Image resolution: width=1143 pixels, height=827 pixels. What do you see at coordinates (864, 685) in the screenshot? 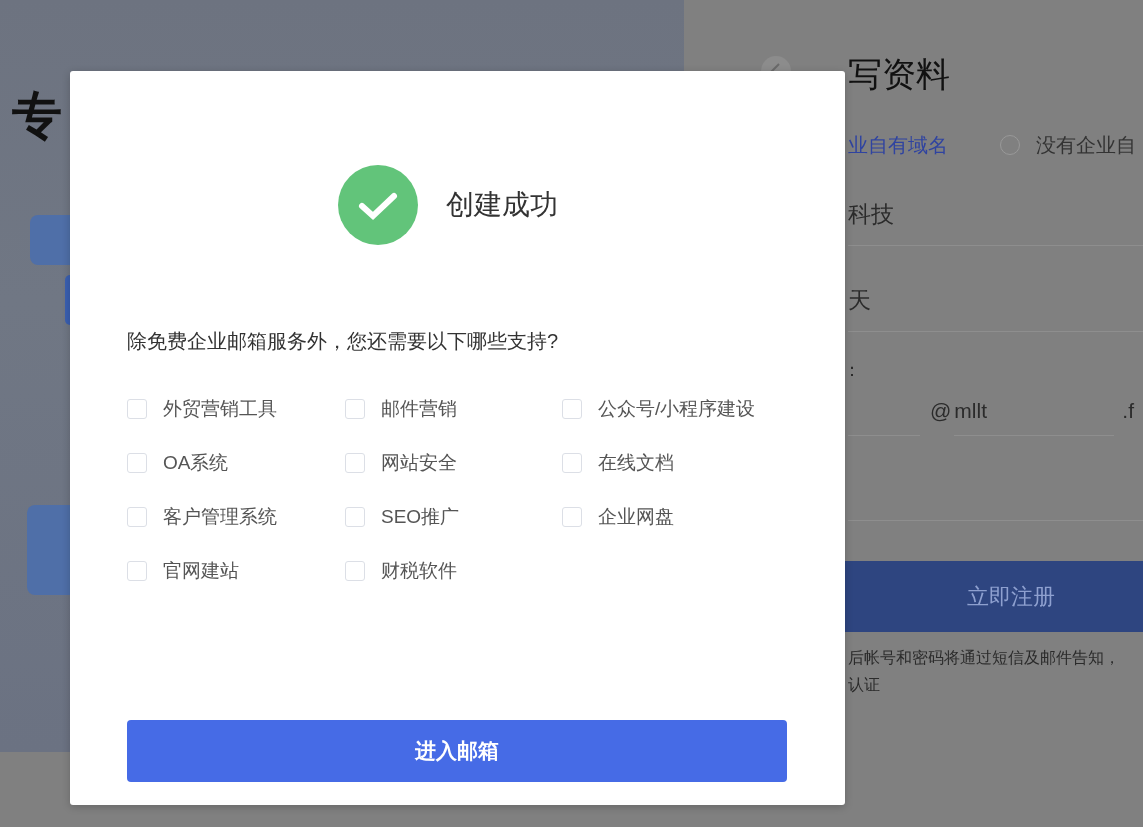
I see `notice-text: 认证` at bounding box center [864, 685].